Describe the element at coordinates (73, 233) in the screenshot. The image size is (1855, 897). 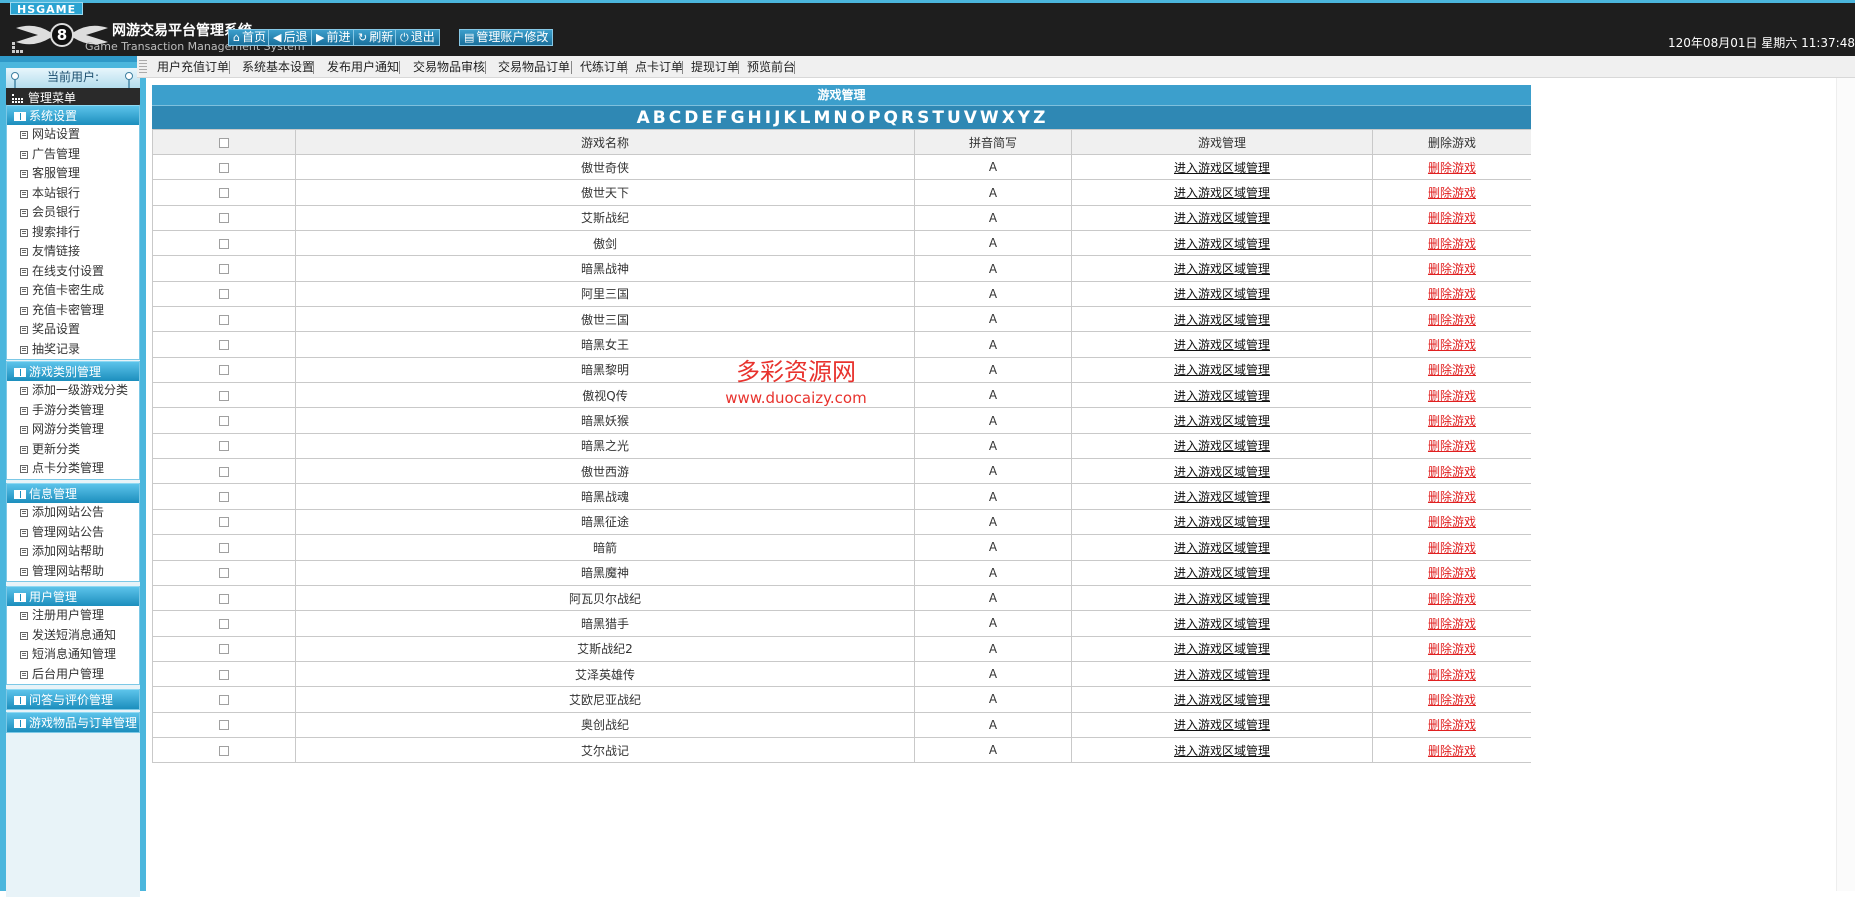
I see `menu-item: 搜索排行` at that location.